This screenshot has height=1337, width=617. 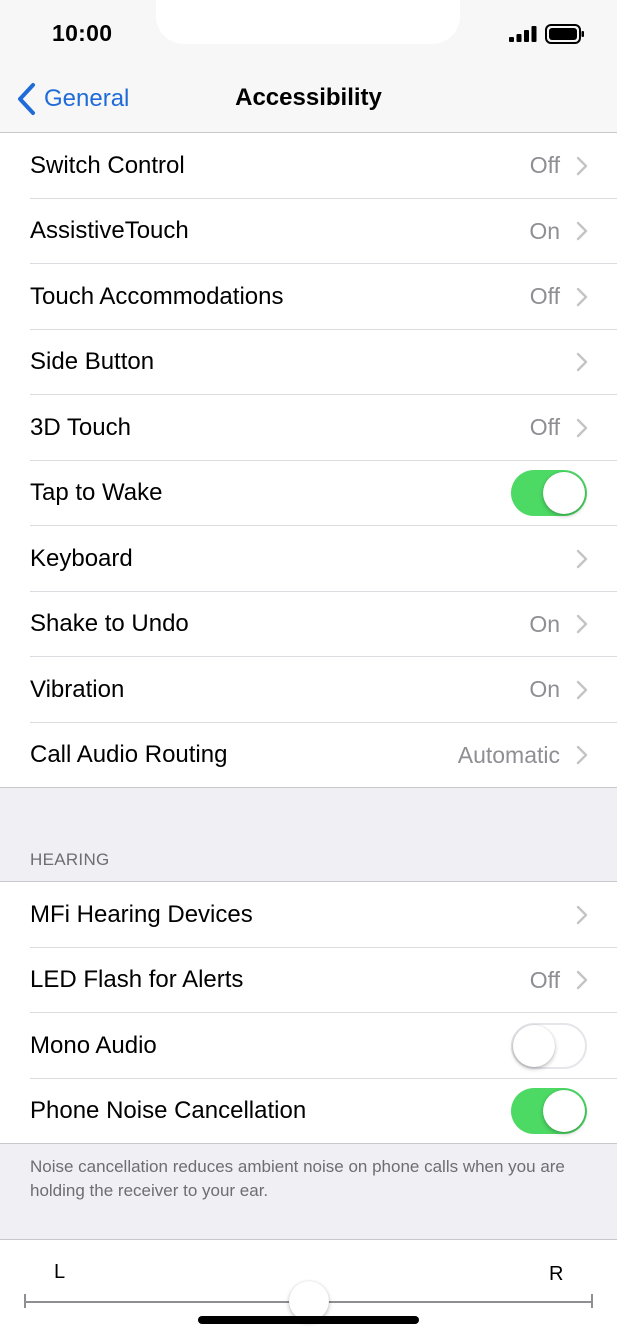 What do you see at coordinates (25, 1301) in the screenshot?
I see `balance-slider-tick-left` at bounding box center [25, 1301].